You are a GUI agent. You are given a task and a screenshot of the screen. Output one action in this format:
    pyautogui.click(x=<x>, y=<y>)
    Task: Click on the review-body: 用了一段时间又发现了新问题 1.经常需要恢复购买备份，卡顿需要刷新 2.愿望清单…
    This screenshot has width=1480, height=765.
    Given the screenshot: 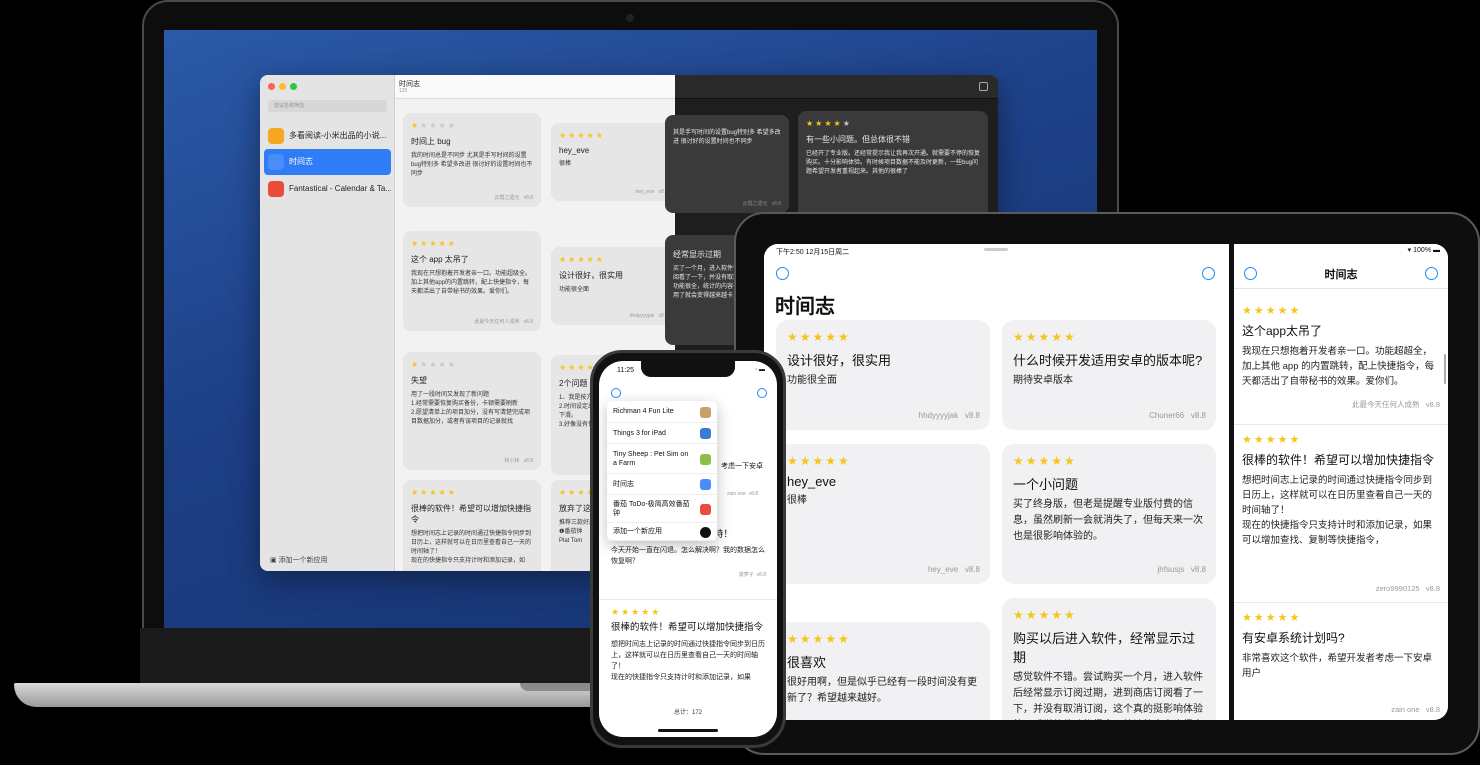 What is the action you would take?
    pyautogui.click(x=471, y=408)
    